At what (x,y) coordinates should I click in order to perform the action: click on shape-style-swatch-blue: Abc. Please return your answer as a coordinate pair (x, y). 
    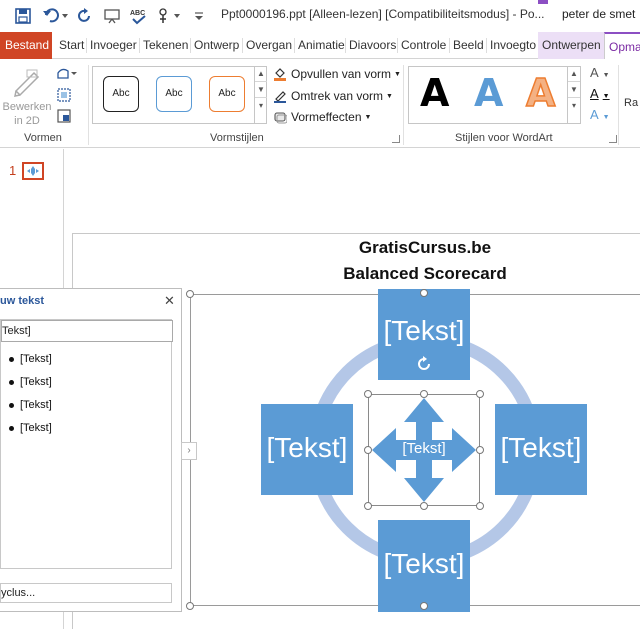
    Looking at the image, I should click on (174, 94).